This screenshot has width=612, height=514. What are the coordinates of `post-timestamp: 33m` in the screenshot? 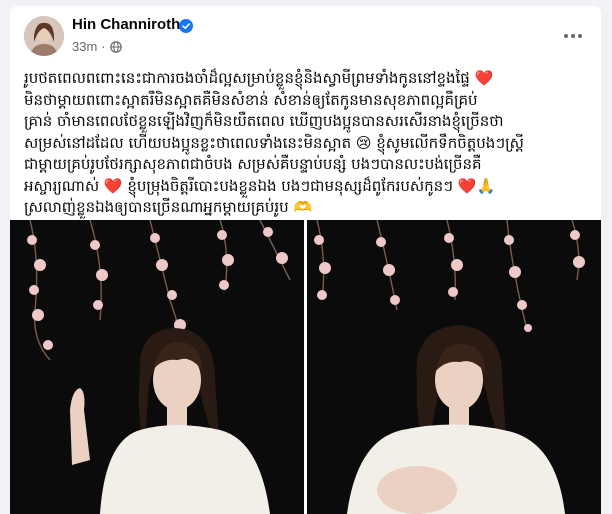 It's located at (84, 46).